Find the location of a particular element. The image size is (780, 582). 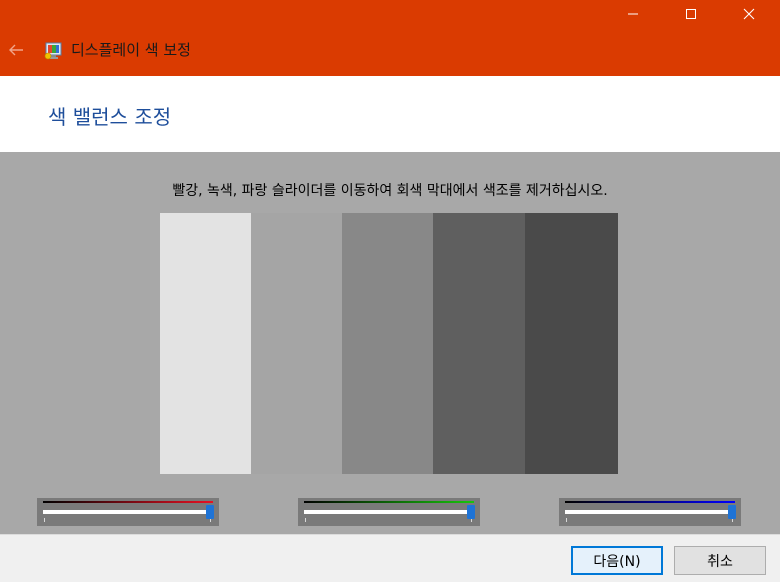

back-arrow-icon is located at coordinates (16, 50).